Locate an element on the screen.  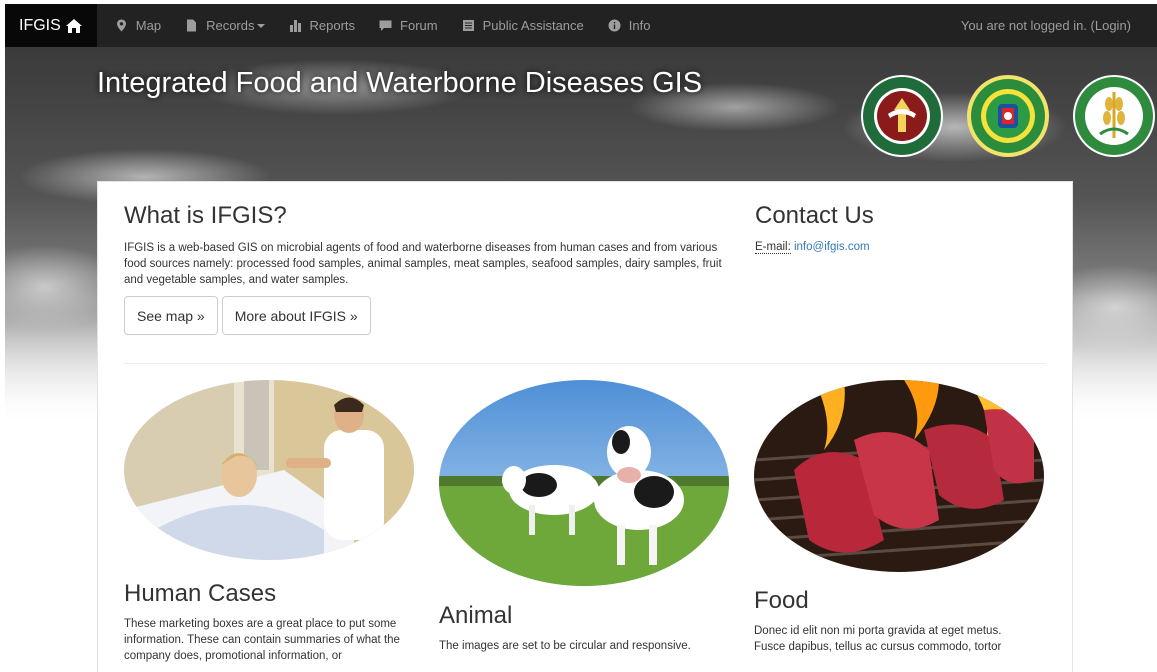
up-manila-seal-icon is located at coordinates (902, 116).